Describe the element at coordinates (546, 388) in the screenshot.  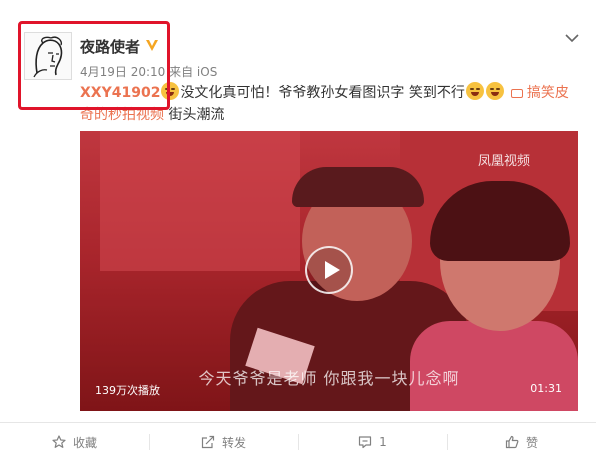
I see `video-duration: 01:31` at that location.